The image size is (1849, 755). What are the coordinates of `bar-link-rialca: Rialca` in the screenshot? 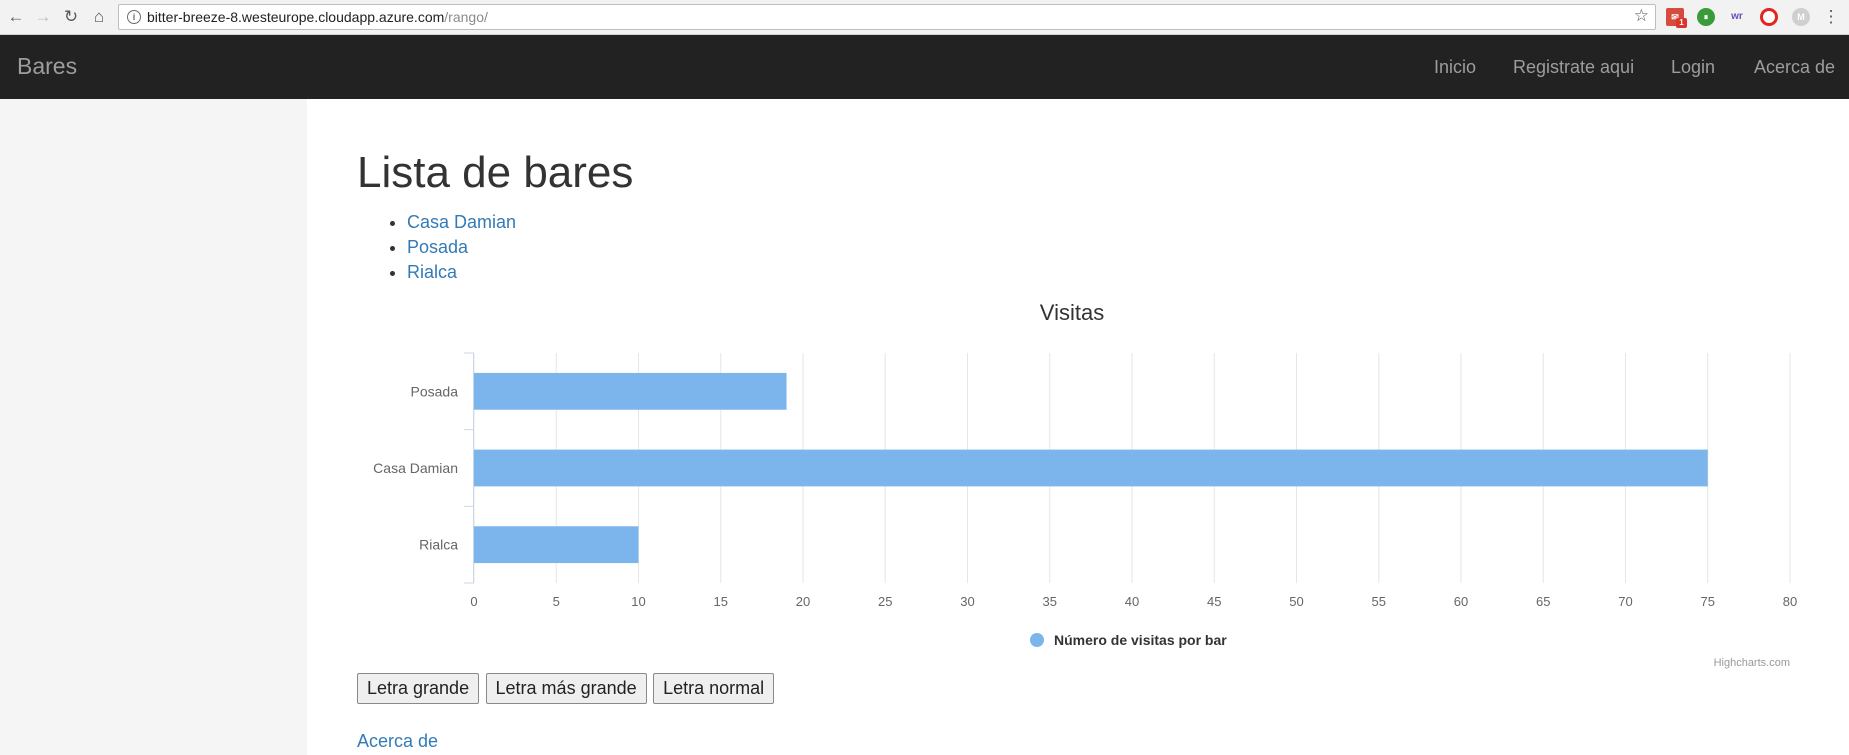 It's located at (432, 272).